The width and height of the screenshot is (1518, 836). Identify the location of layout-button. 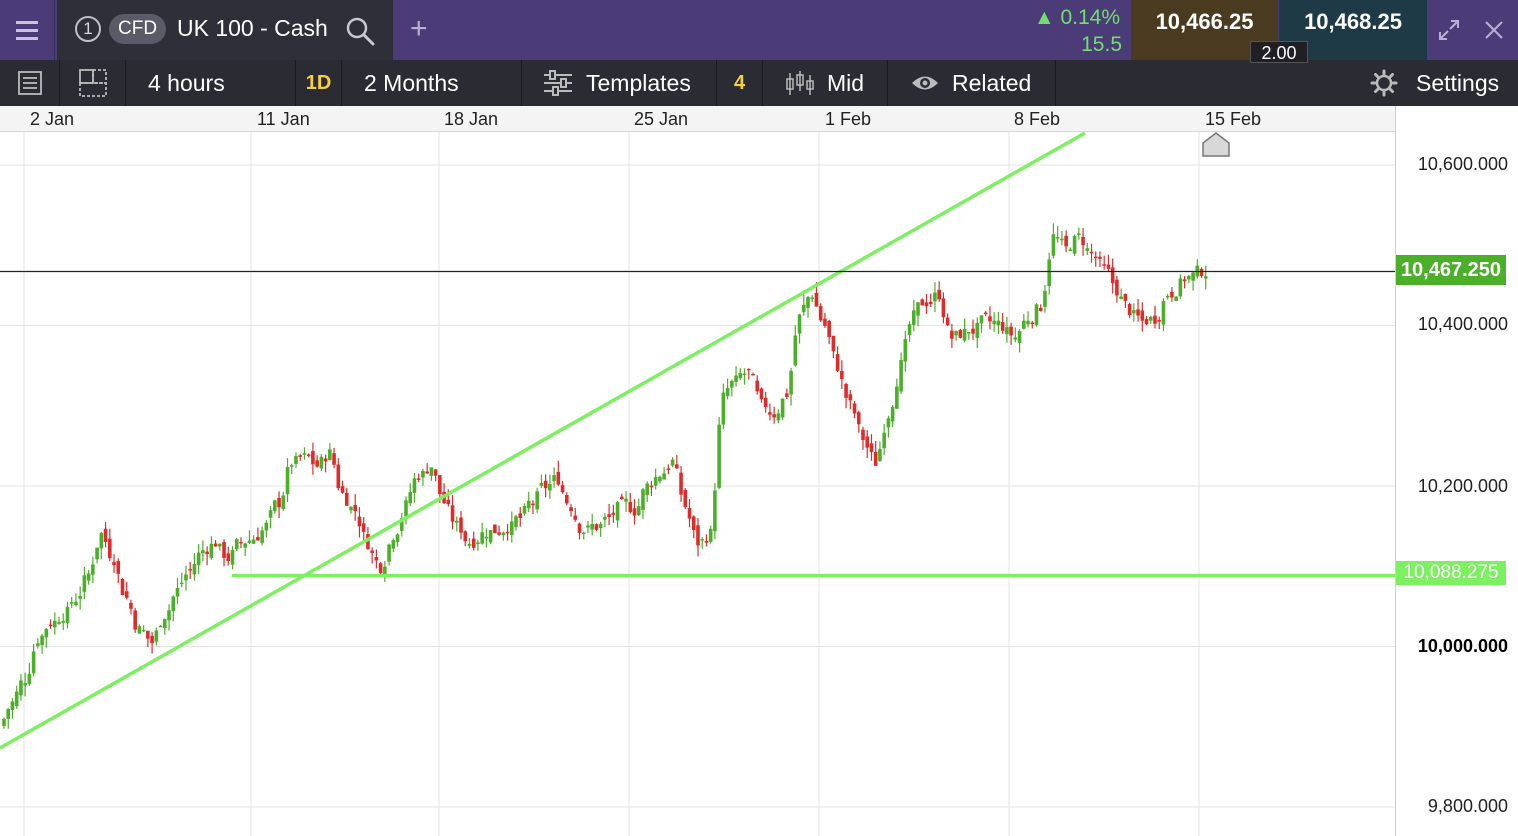
(93, 83).